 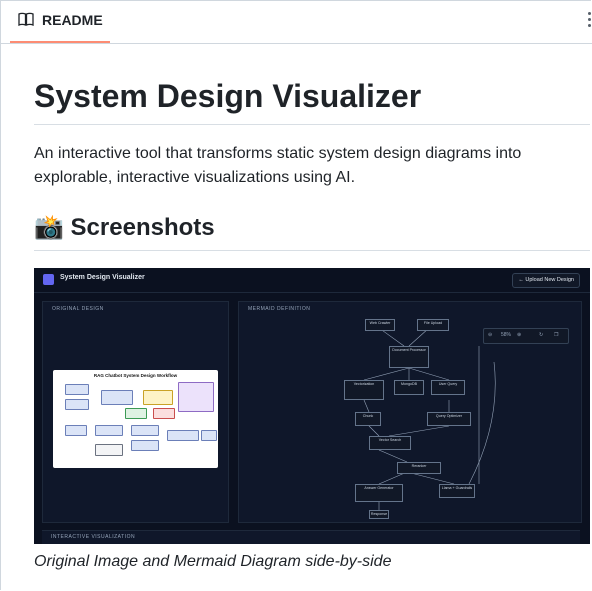 I want to click on more-options-icon, so click(x=589, y=21).